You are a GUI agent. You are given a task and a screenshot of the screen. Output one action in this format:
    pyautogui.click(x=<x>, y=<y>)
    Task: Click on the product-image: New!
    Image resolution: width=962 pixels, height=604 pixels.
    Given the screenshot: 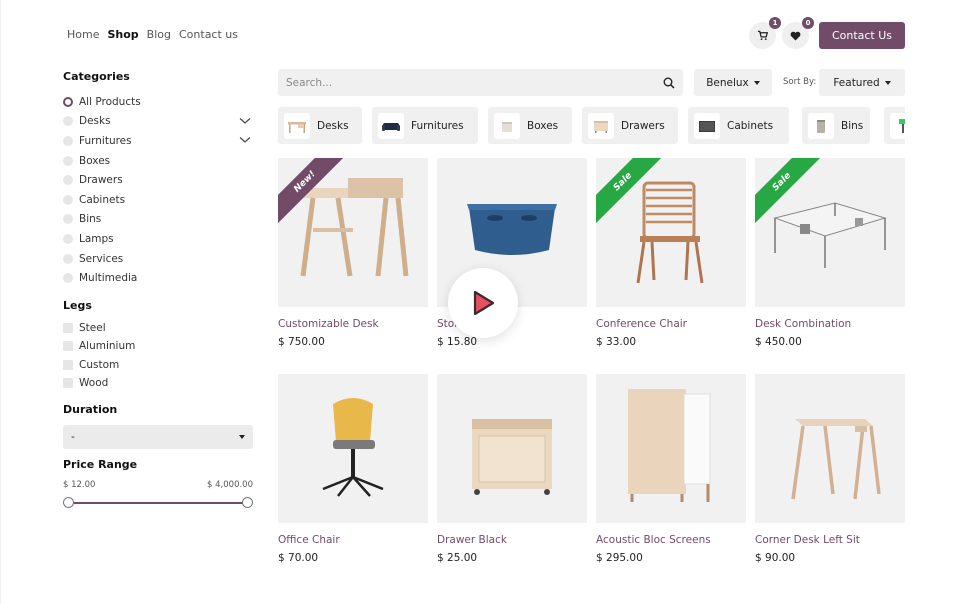 What is the action you would take?
    pyautogui.click(x=353, y=232)
    